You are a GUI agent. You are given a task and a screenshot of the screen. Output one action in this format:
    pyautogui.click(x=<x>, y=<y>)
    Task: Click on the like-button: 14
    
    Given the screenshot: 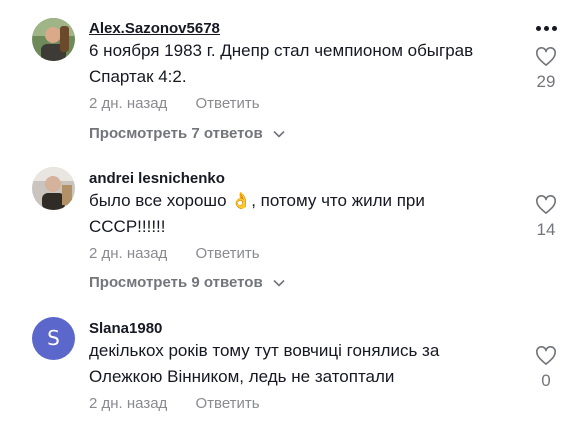 What is the action you would take?
    pyautogui.click(x=546, y=217)
    